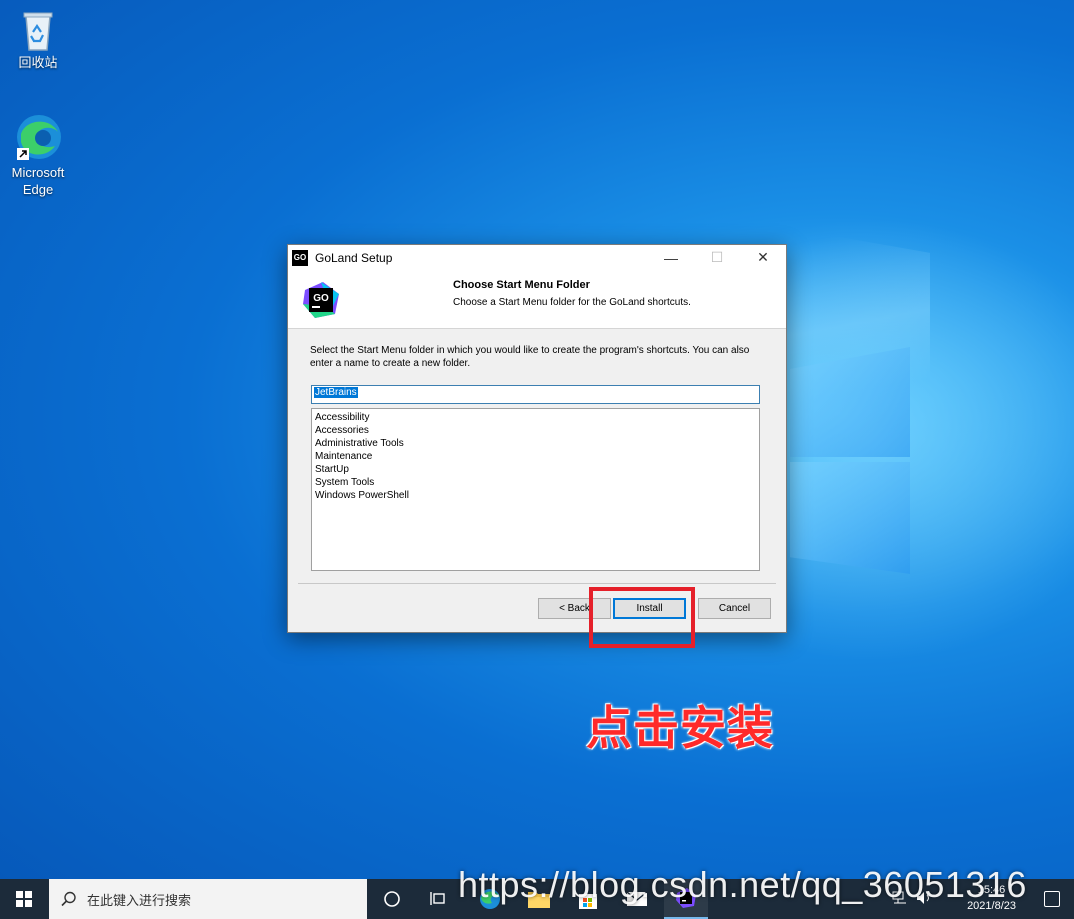 This screenshot has height=919, width=1074. What do you see at coordinates (763, 257) in the screenshot?
I see `close-button: ✕` at bounding box center [763, 257].